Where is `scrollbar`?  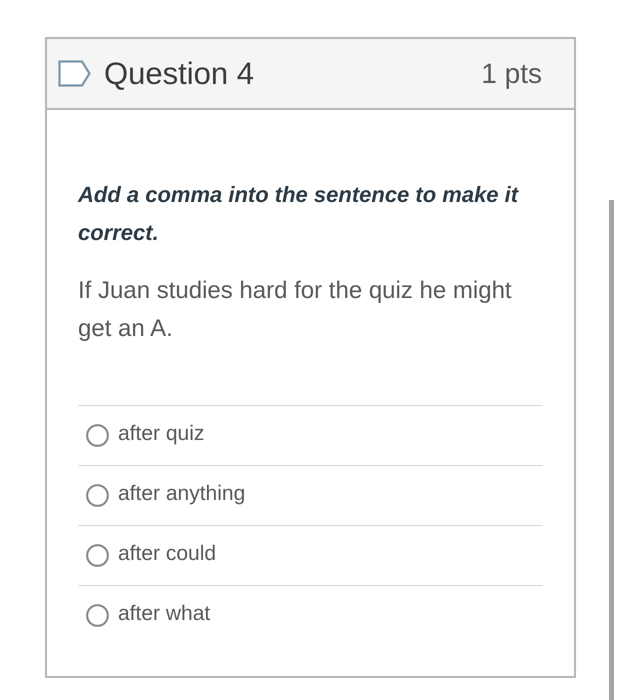 scrollbar is located at coordinates (611, 450).